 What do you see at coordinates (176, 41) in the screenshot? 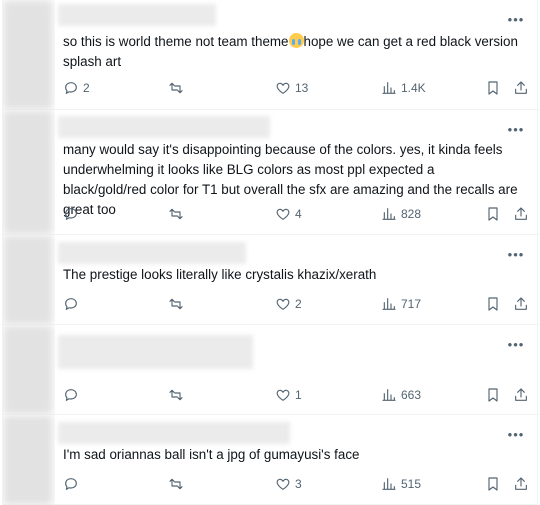
I see `reply-text-part: so this is world theme not team theme` at bounding box center [176, 41].